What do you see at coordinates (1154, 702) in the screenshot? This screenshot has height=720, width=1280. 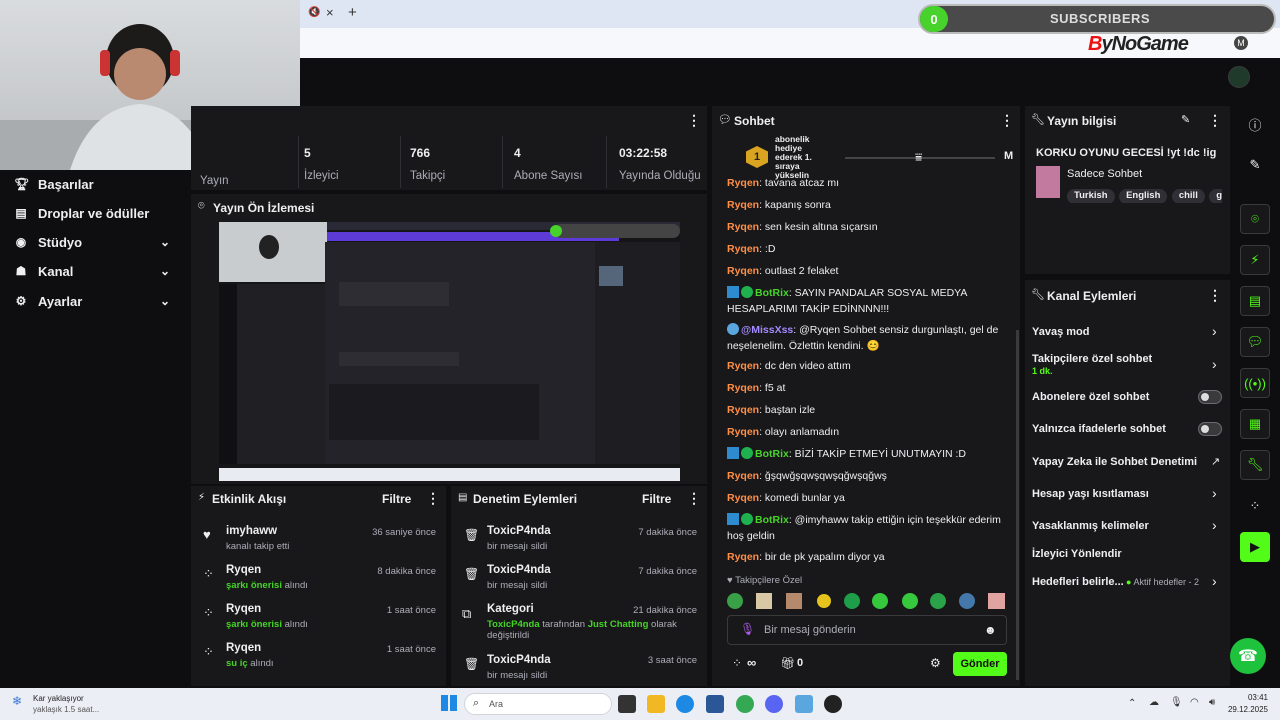 I see `network-icon: ☁` at bounding box center [1154, 702].